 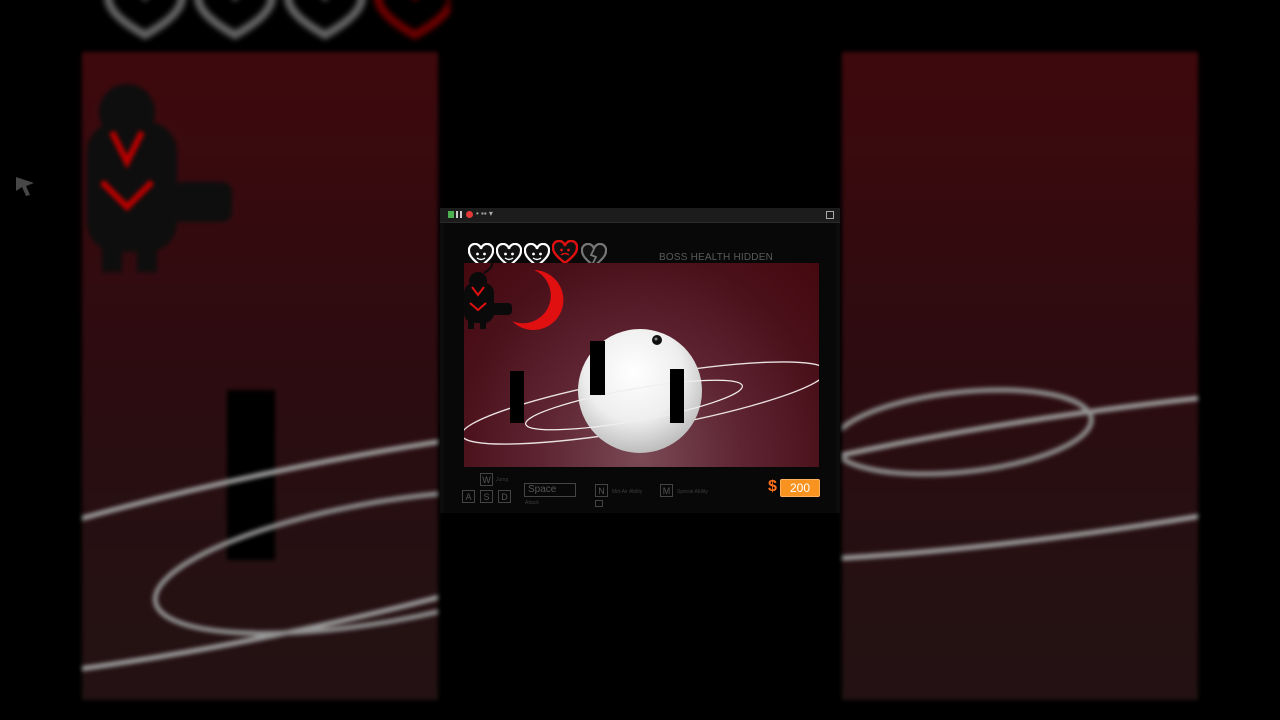 I want to click on background-cursor-blur, so click(x=25, y=186).